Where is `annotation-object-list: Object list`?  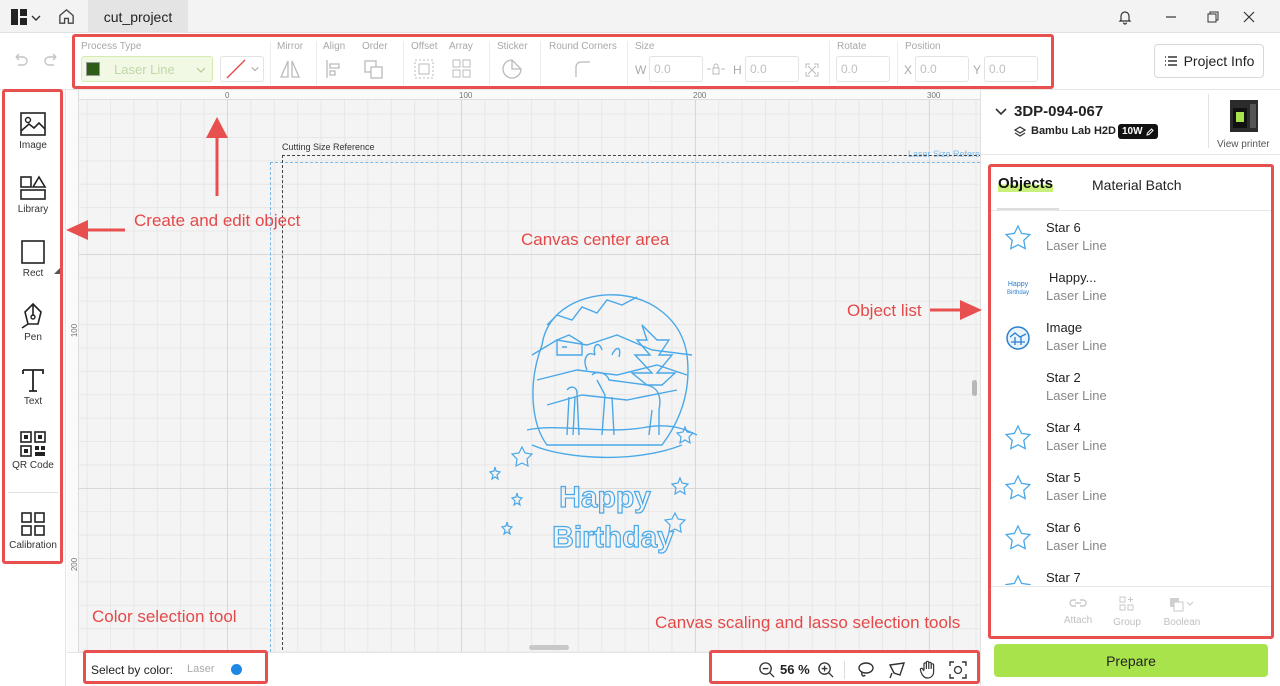 annotation-object-list: Object list is located at coordinates (884, 310).